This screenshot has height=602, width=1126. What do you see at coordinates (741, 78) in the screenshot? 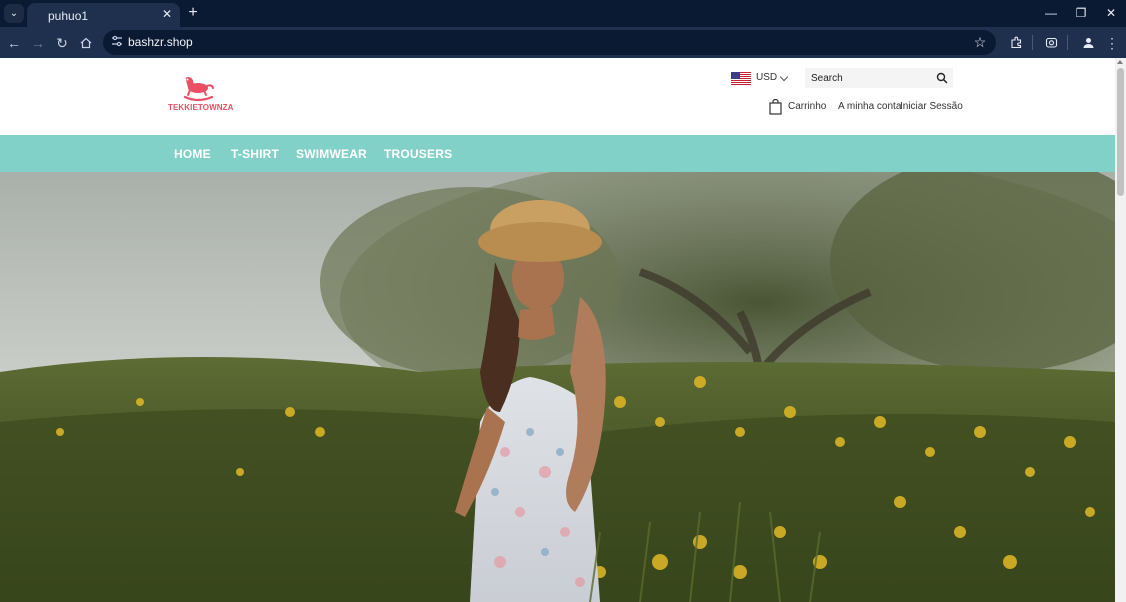
I see `us-flag-icon` at bounding box center [741, 78].